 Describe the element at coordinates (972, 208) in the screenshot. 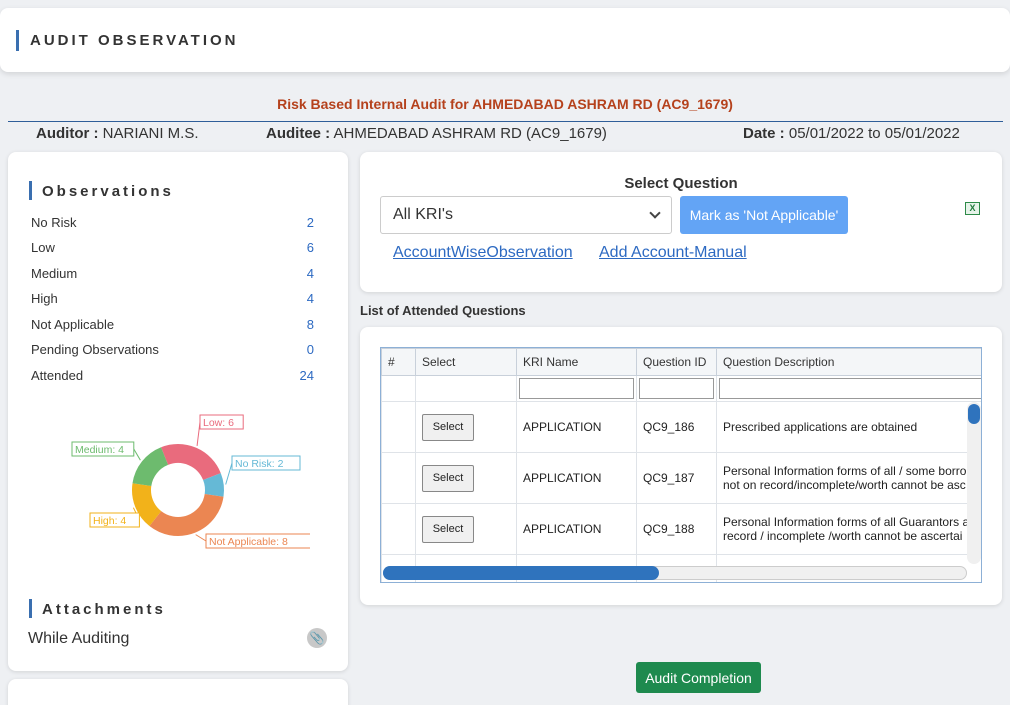

I see `excel-icon: X` at that location.